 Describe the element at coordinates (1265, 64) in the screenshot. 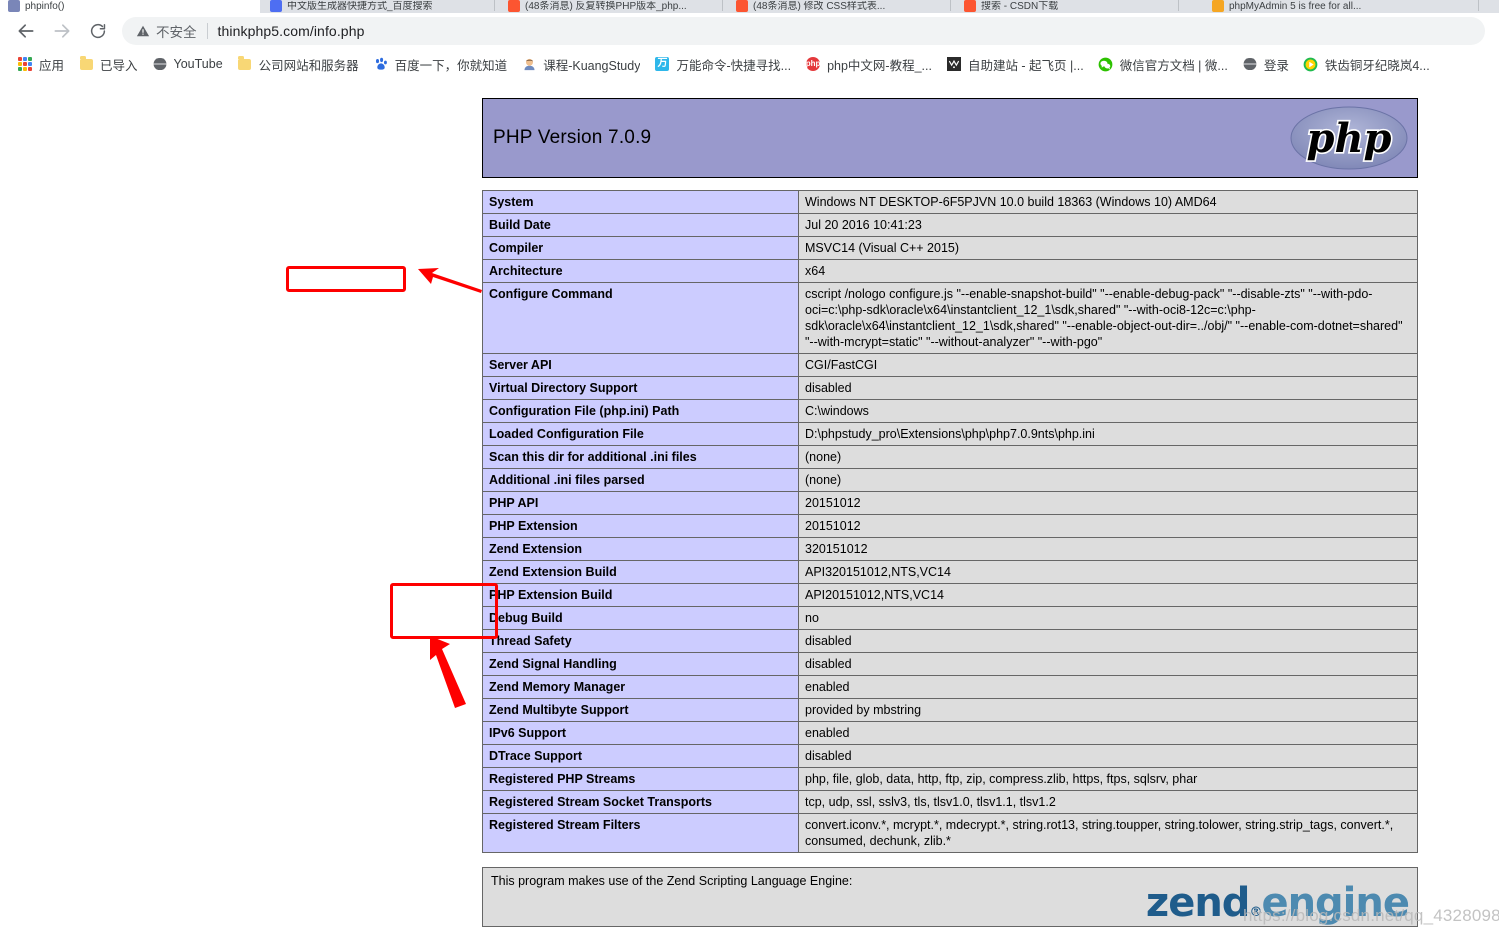

I see `bookmark-login: 登录` at that location.